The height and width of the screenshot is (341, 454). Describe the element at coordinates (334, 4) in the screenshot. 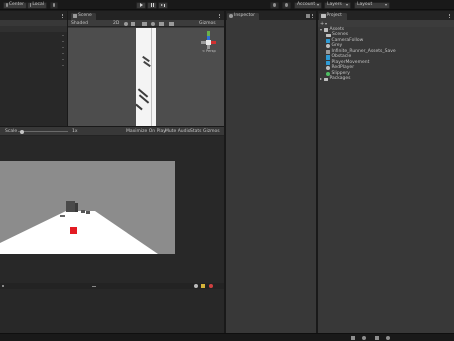

I see `layers-label: Layers` at that location.